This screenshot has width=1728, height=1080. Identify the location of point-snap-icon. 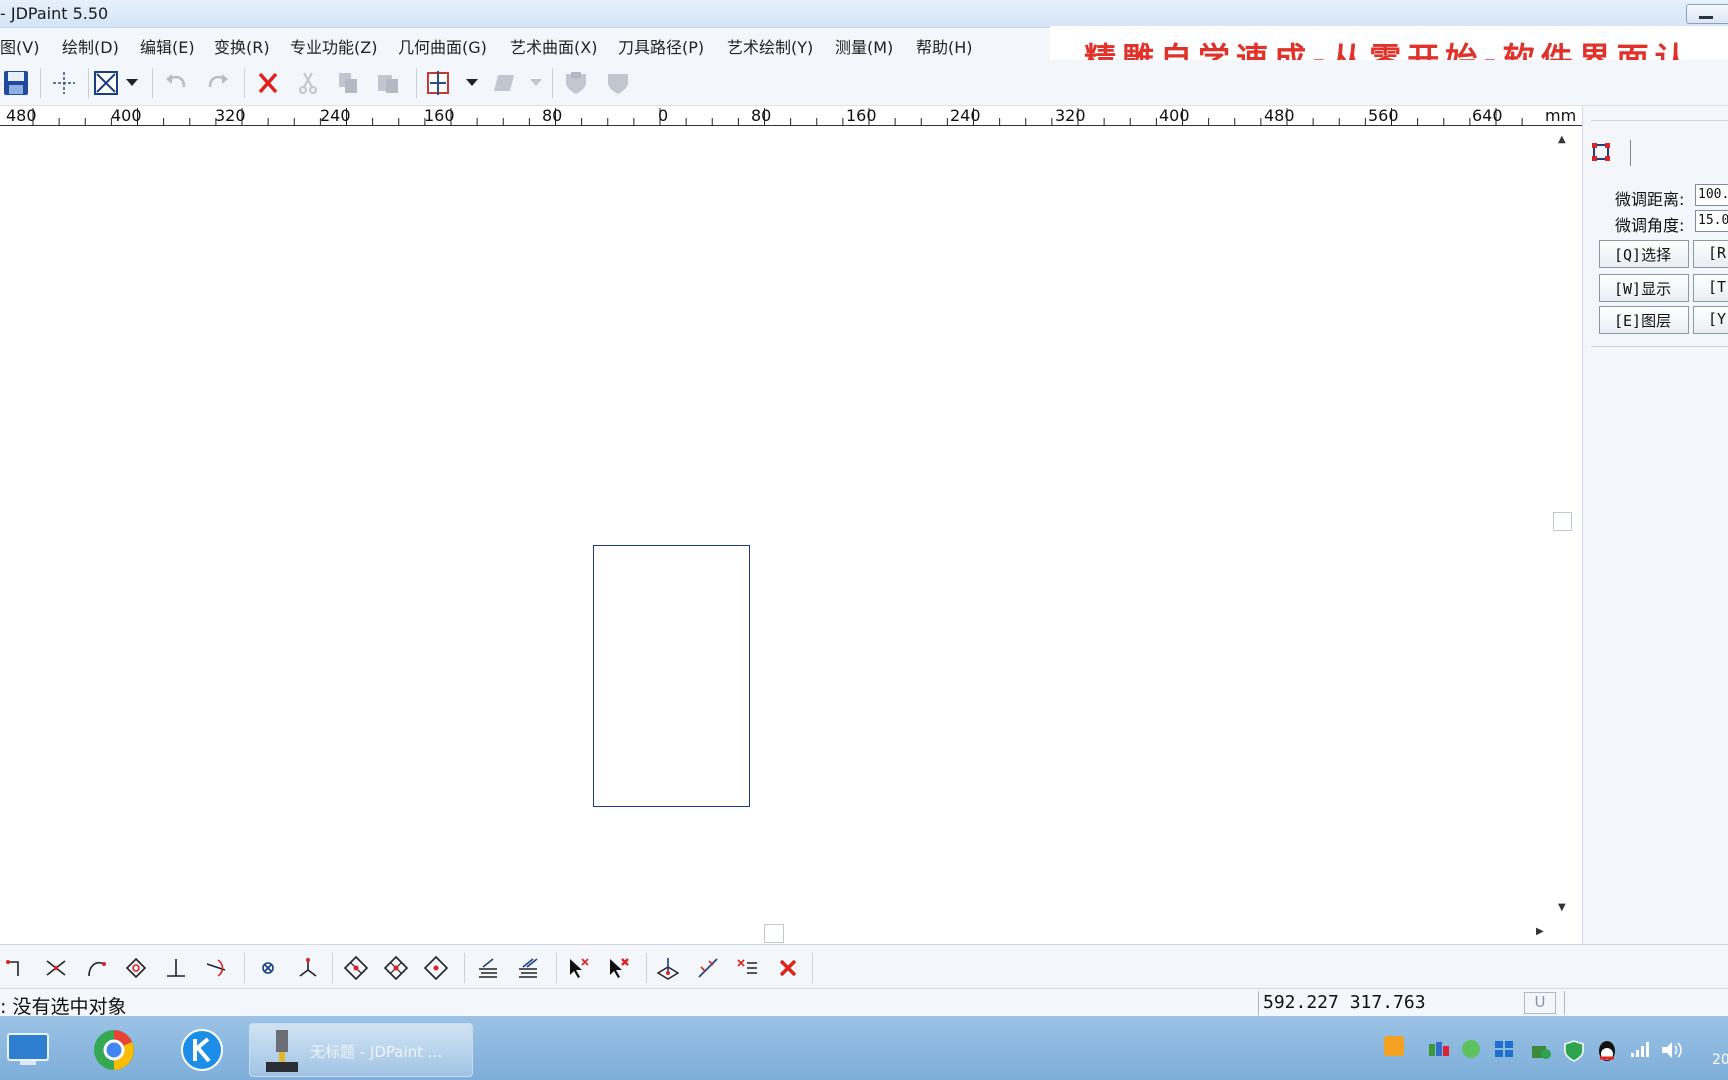
(268, 968).